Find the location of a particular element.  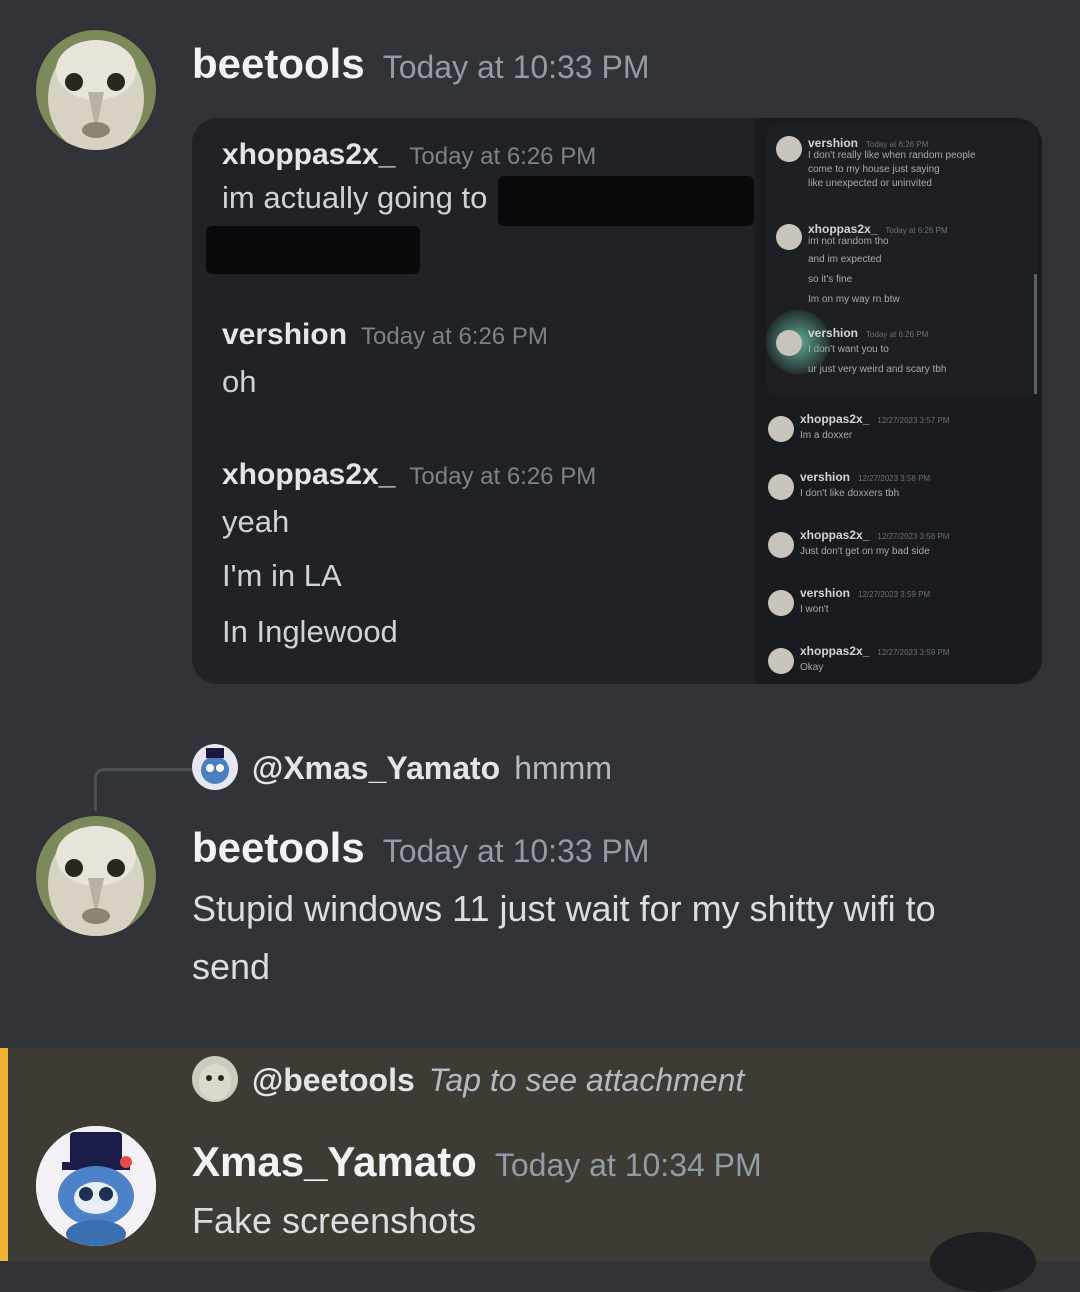

attachment-text: I don't like doxxers tbh is located at coordinates (850, 493).